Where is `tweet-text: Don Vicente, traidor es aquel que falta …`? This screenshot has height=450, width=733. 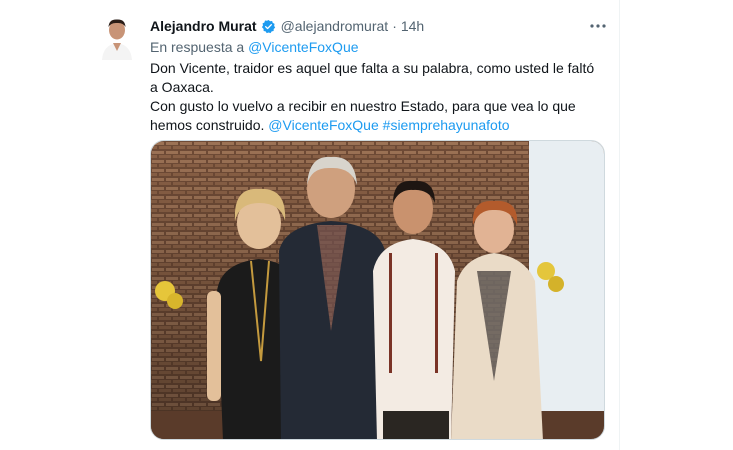 tweet-text: Don Vicente, traidor es aquel que falta … is located at coordinates (377, 97).